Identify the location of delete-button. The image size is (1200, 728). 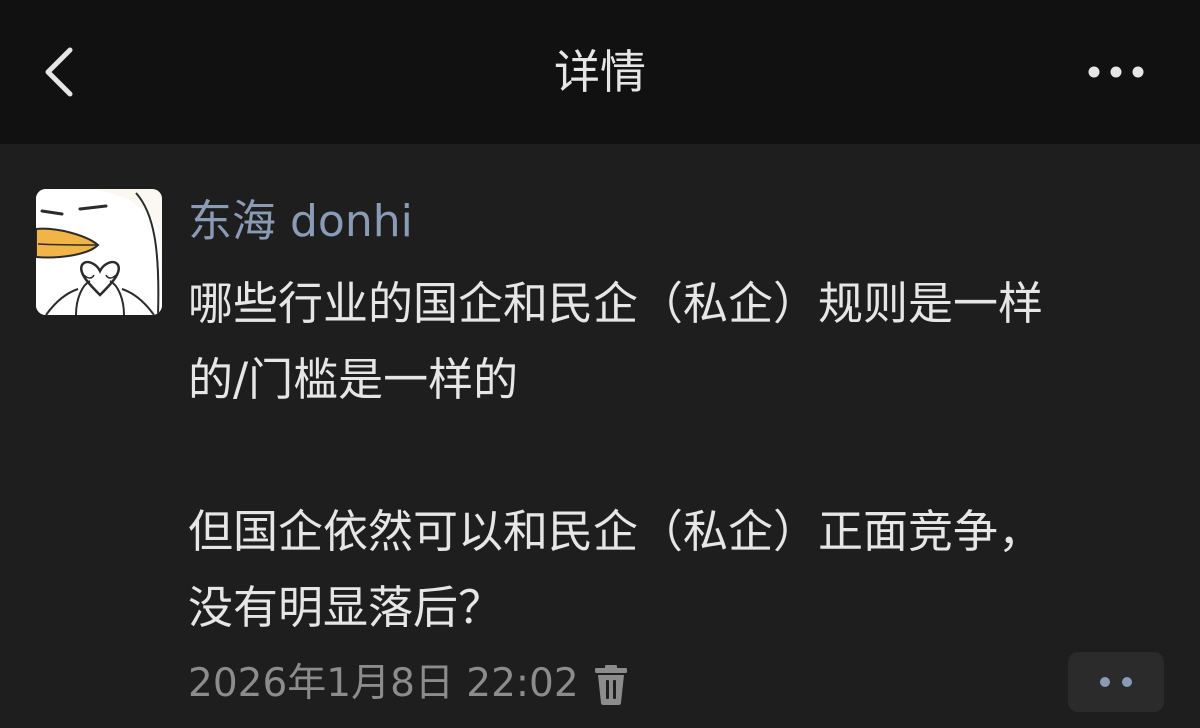
(611, 685).